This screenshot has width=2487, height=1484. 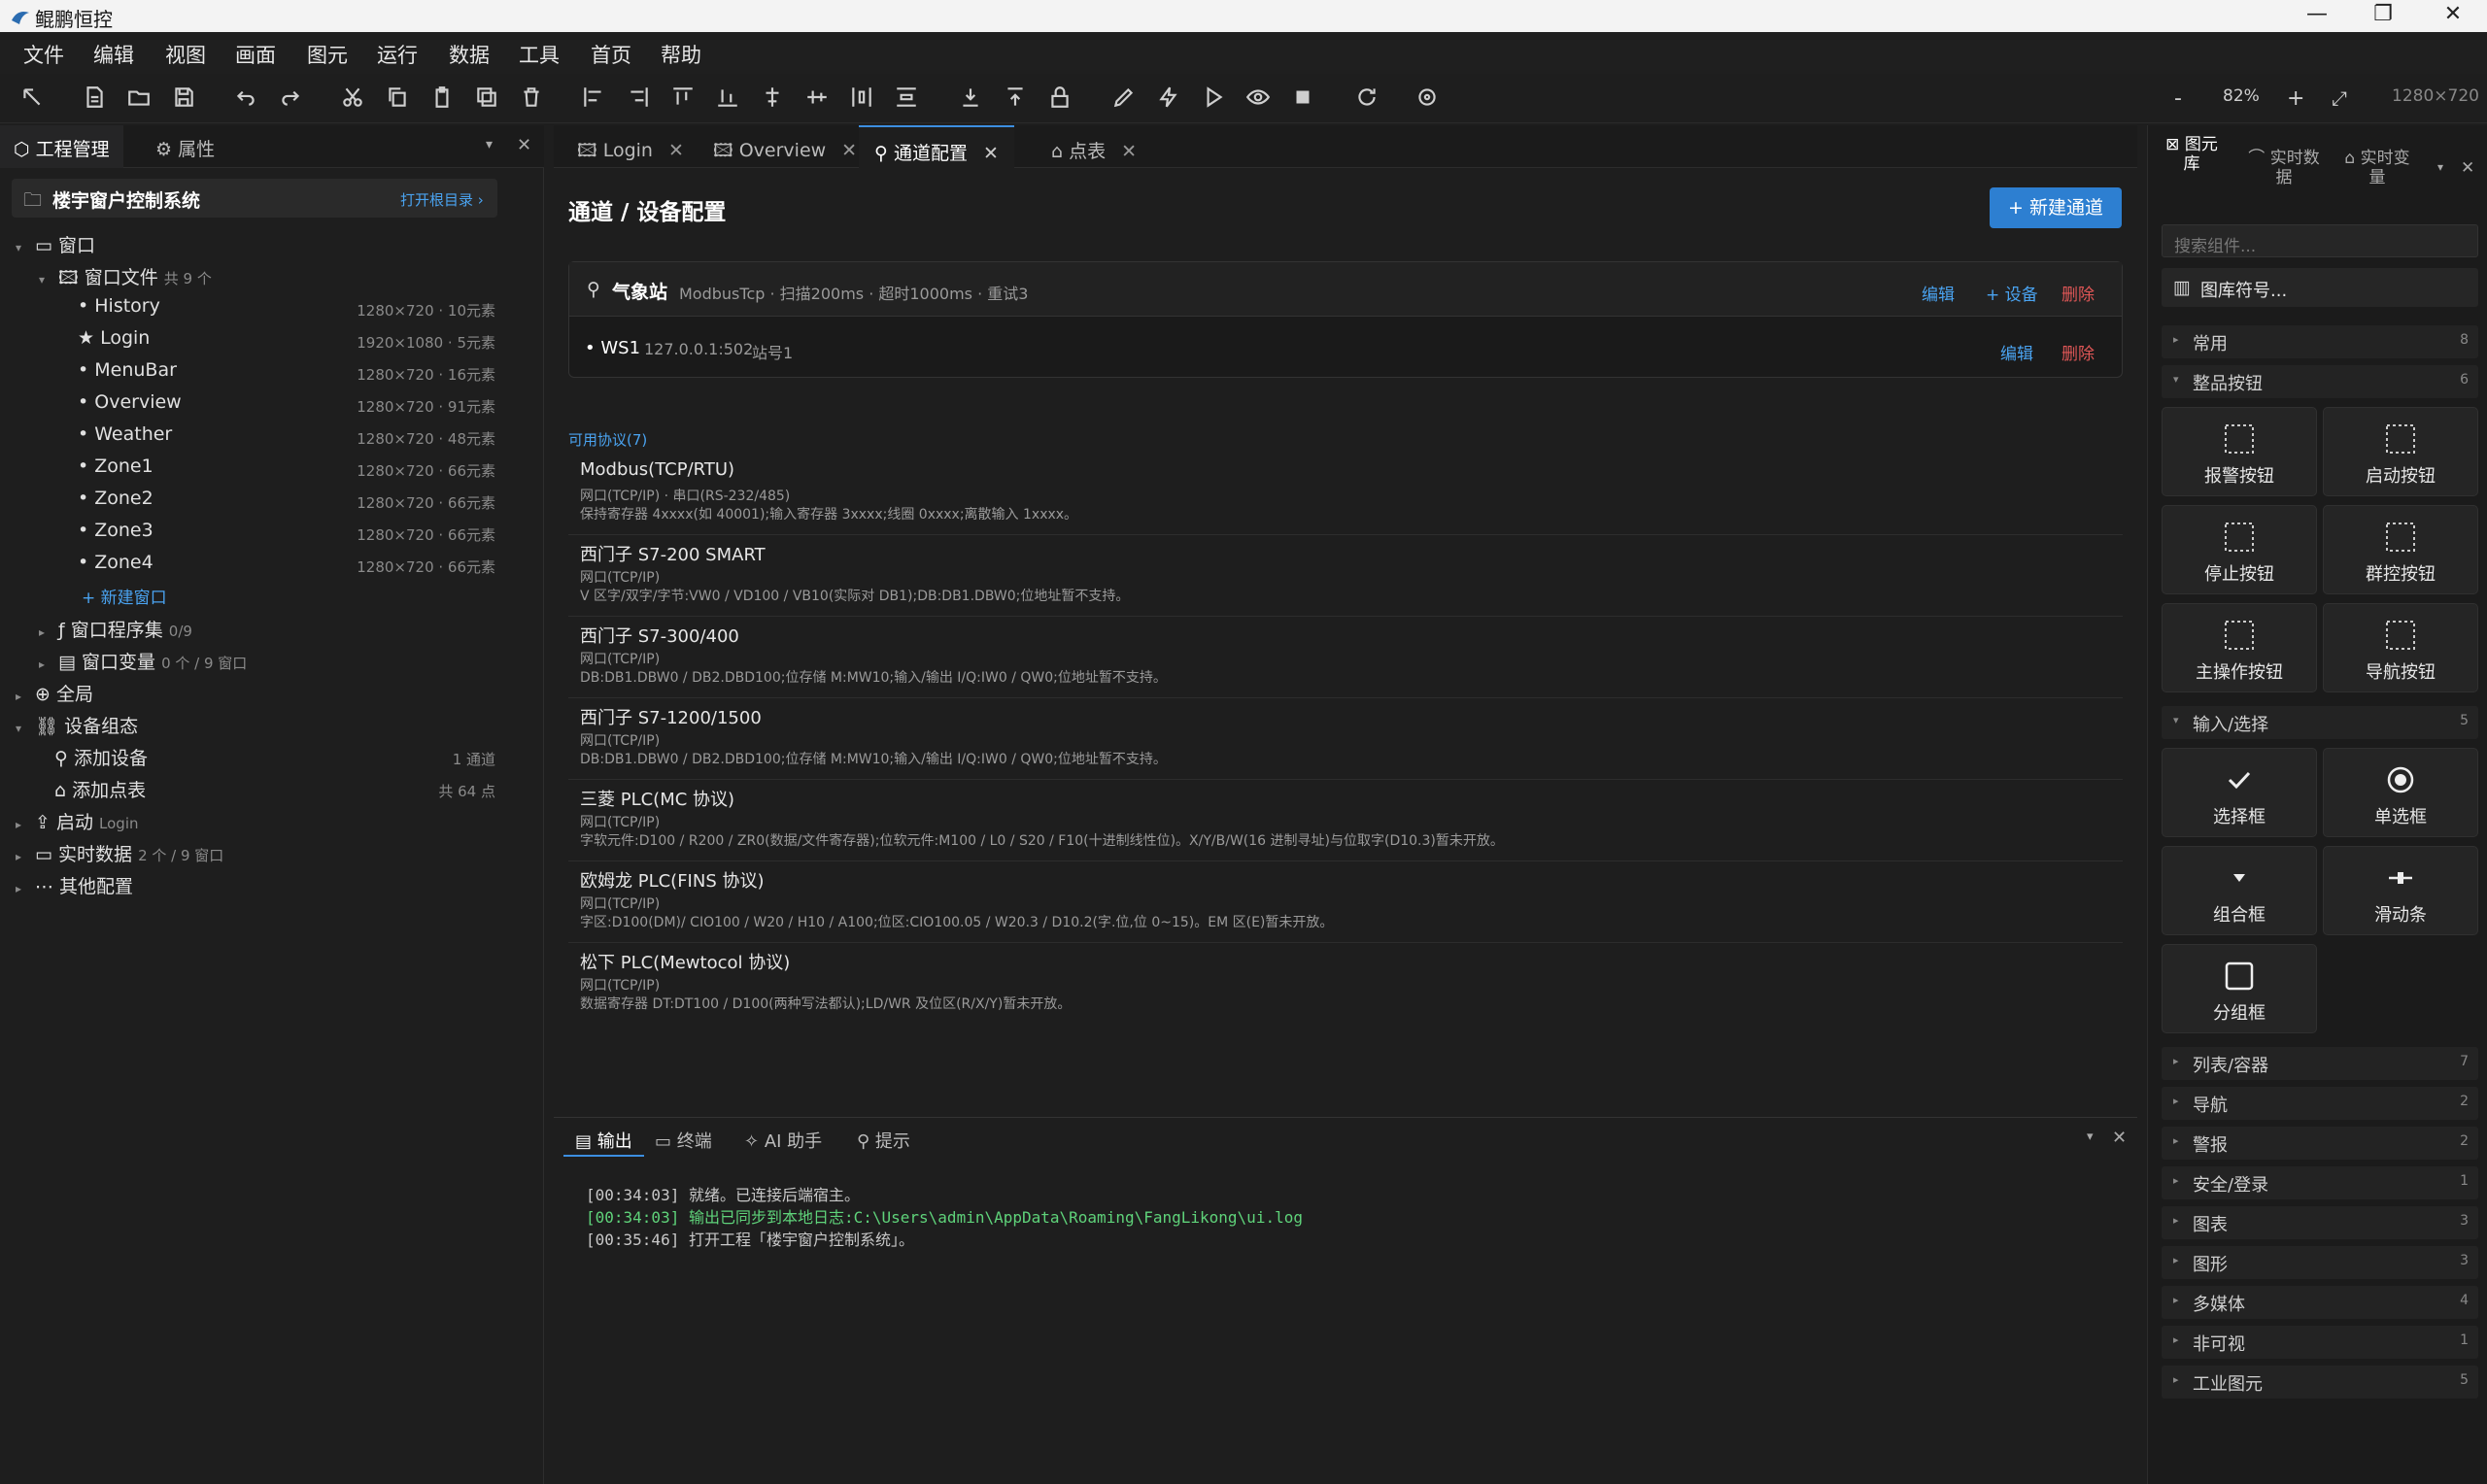 I want to click on device-delete-link: 删除, so click(x=2078, y=352).